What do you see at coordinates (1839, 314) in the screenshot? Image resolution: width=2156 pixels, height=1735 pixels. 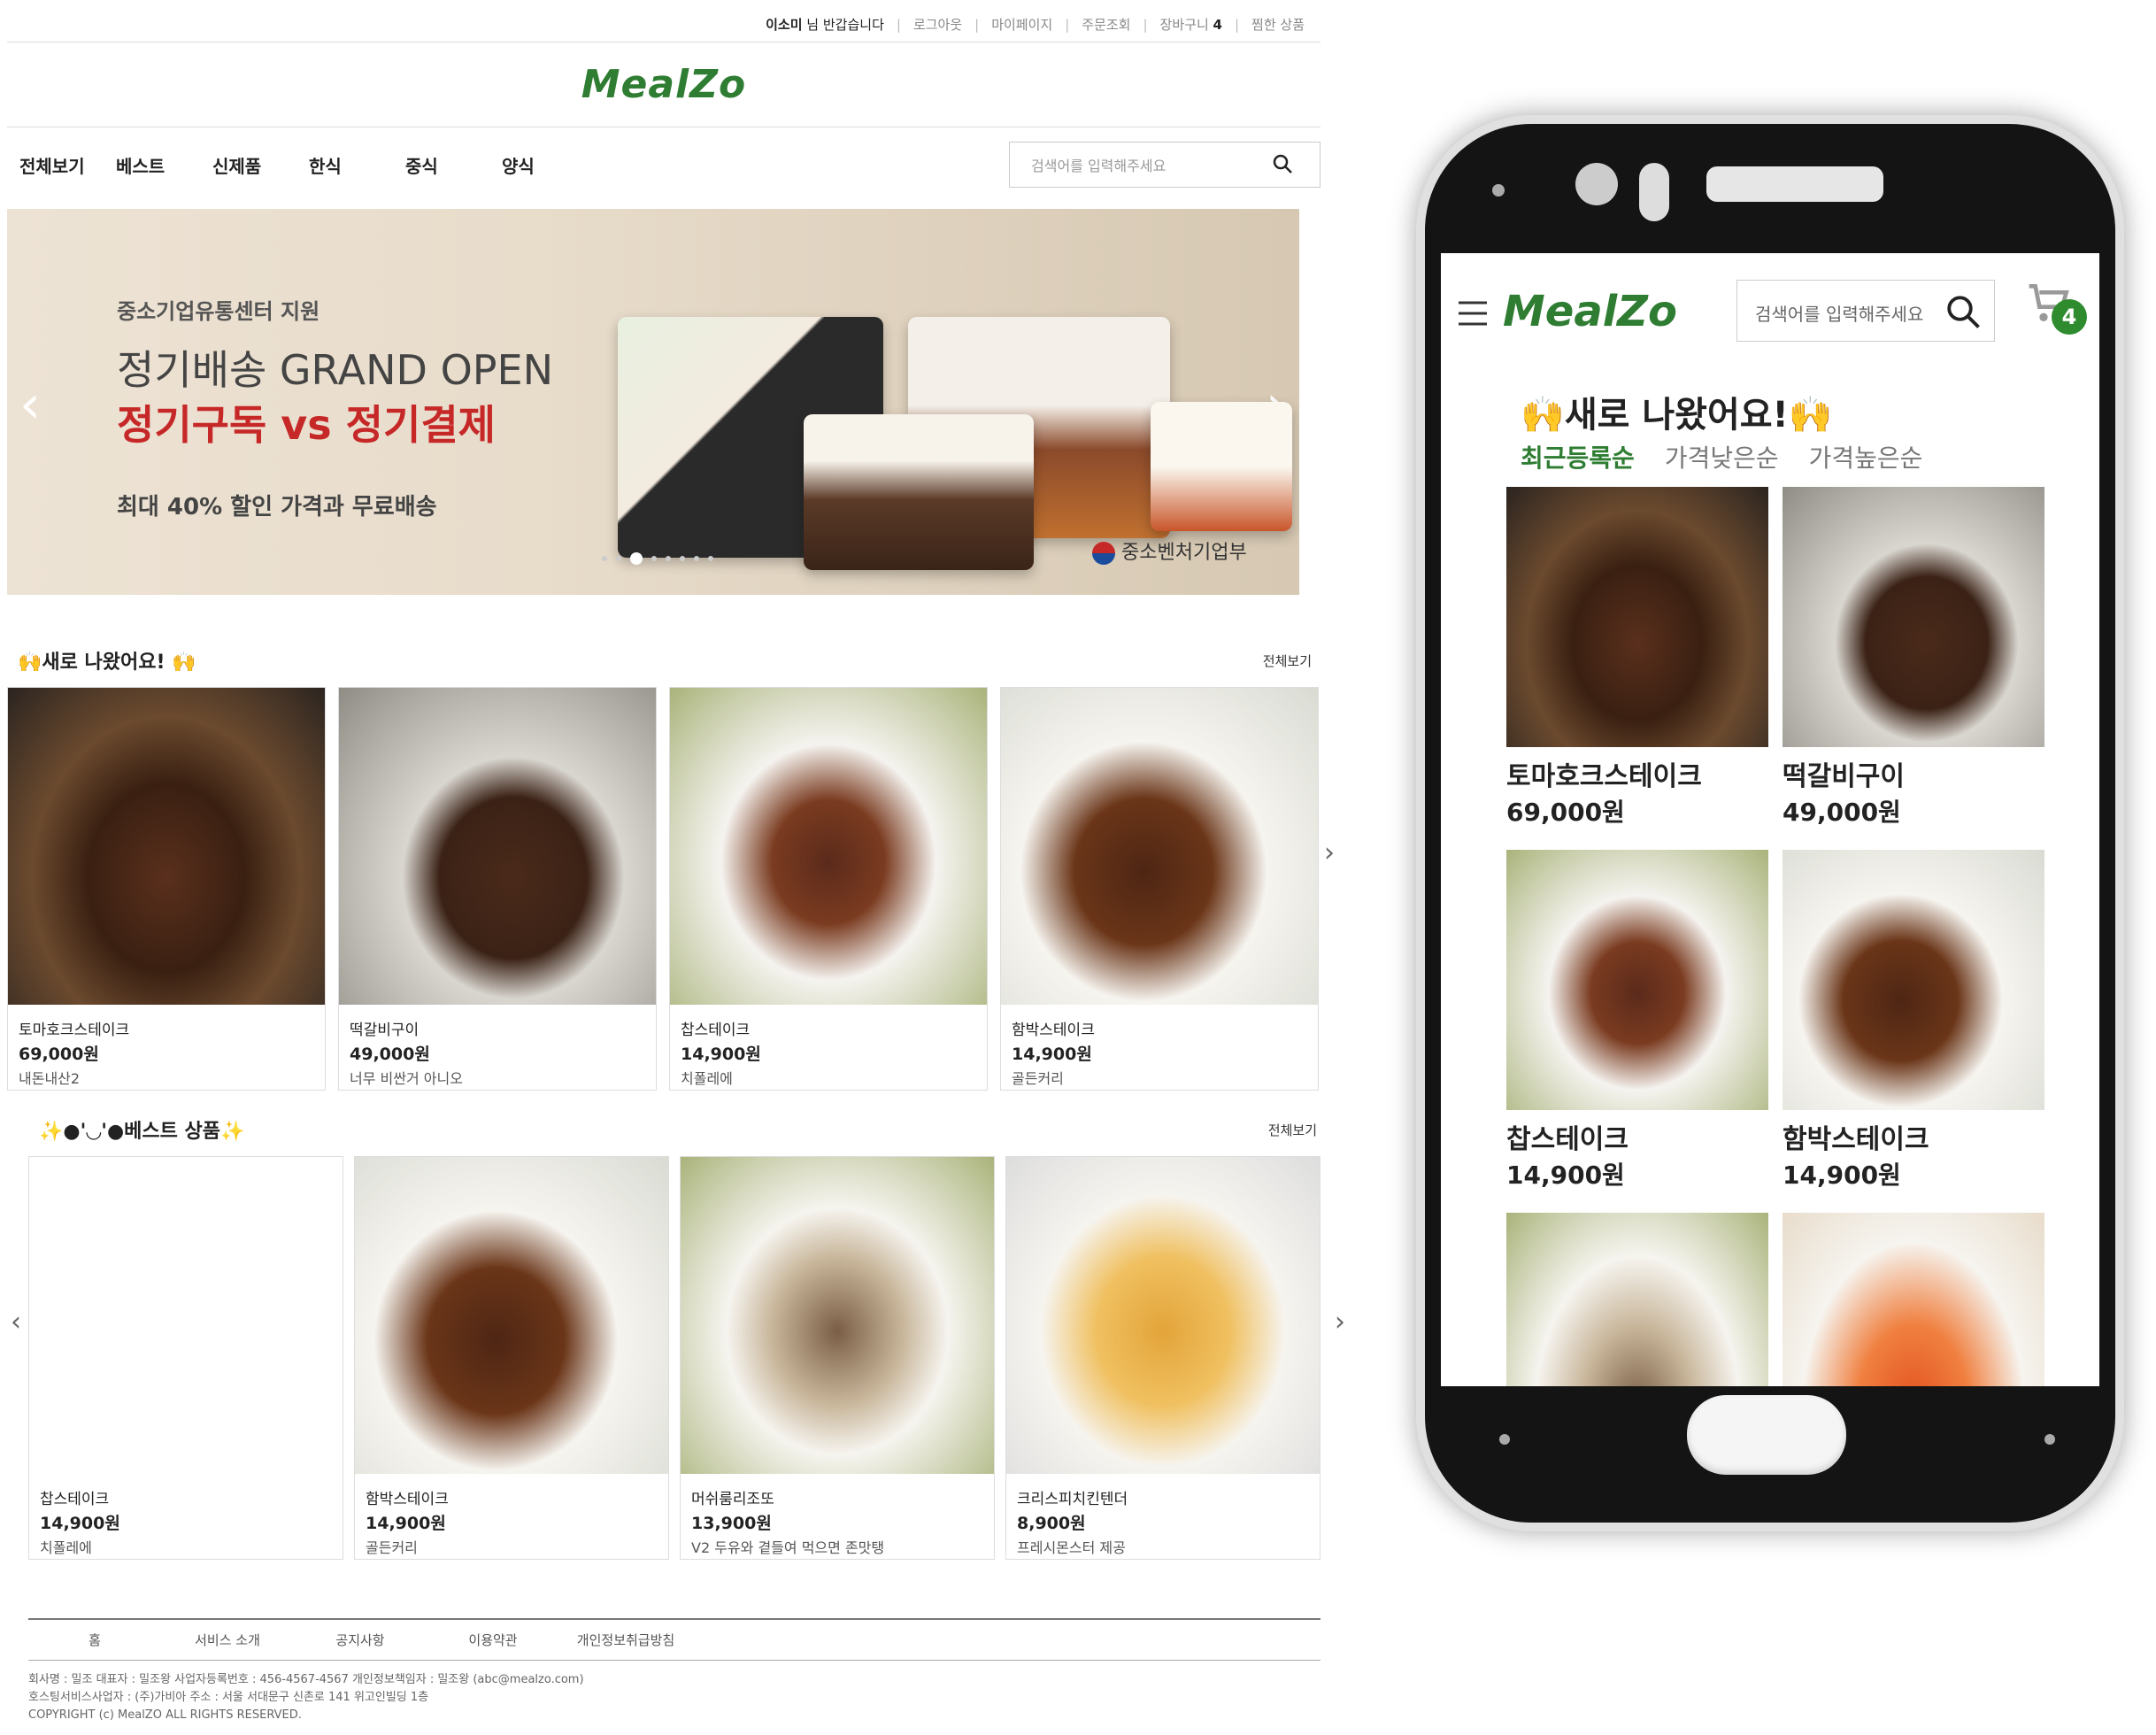 I see `search-placeholder: 검색어를 입력해주세요` at bounding box center [1839, 314].